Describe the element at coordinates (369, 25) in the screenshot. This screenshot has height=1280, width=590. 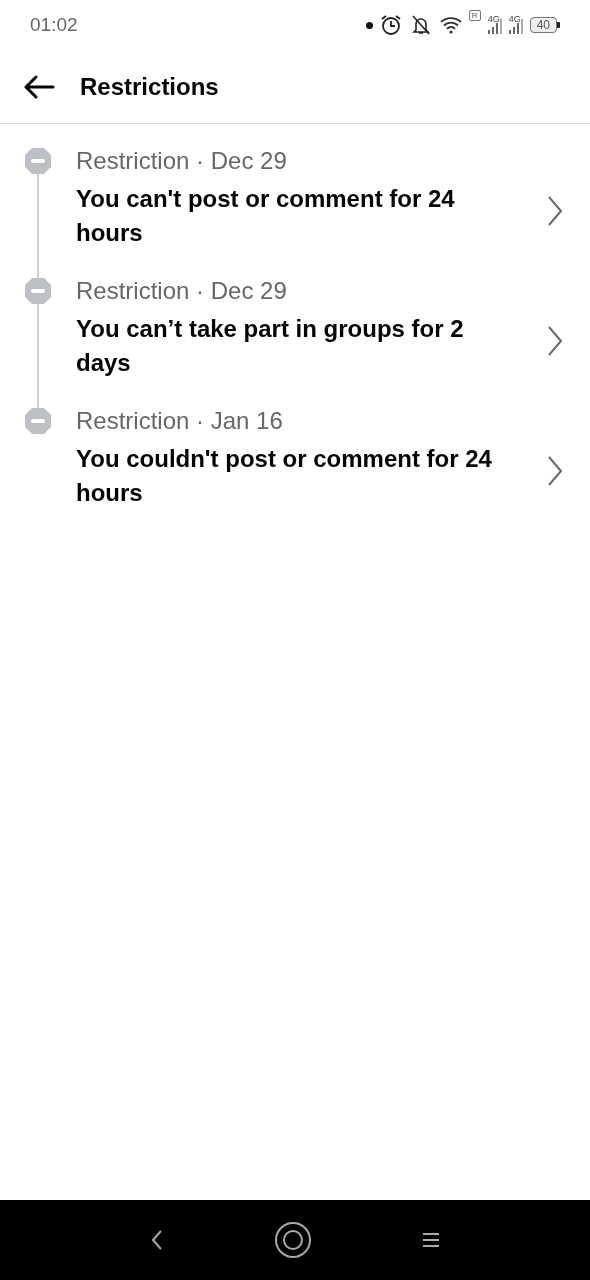
I see `notification-dot-icon` at that location.